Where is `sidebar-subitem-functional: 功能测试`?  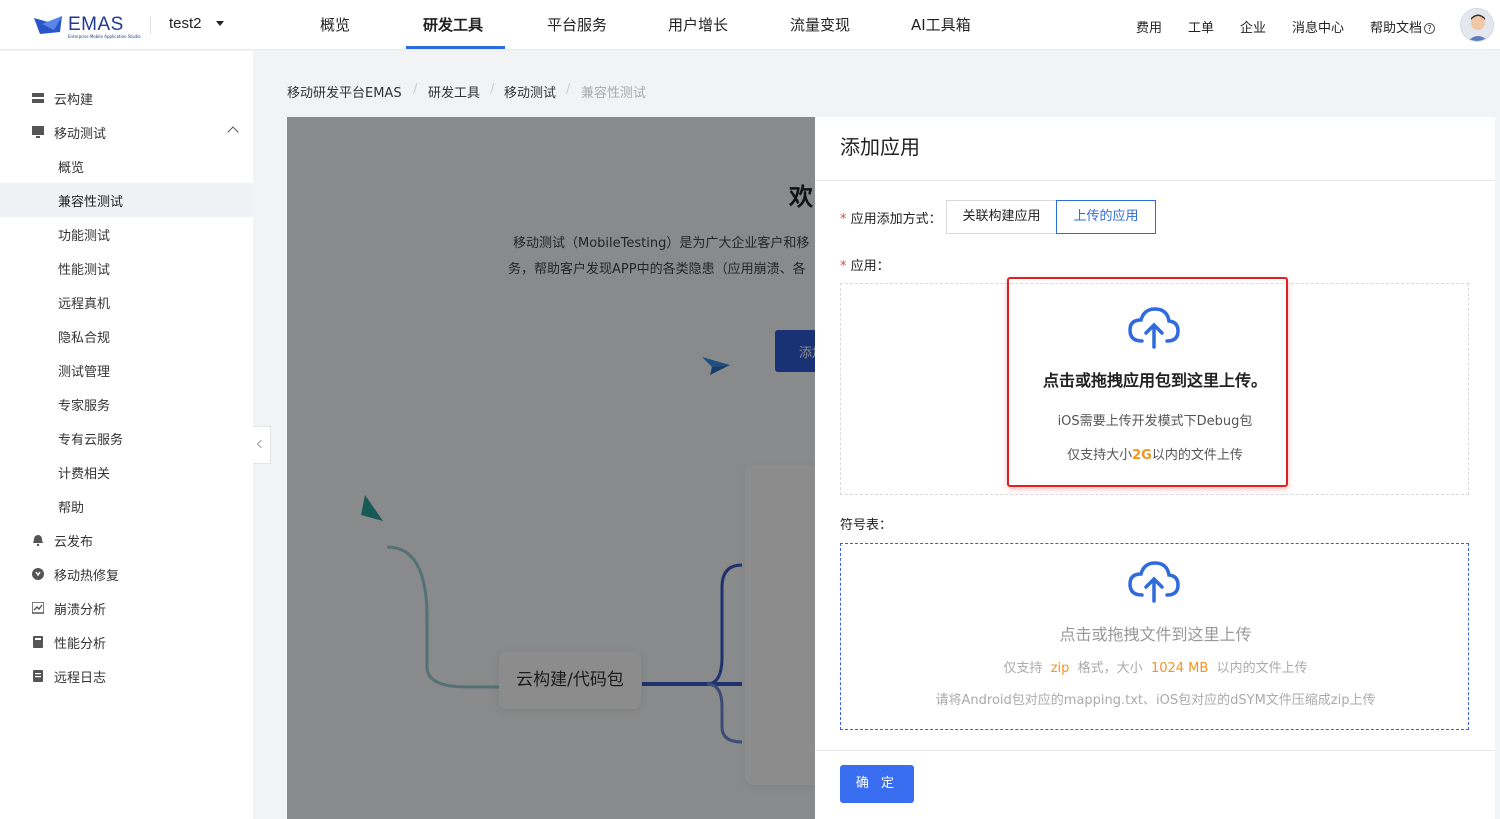 sidebar-subitem-functional: 功能测试 is located at coordinates (126, 234).